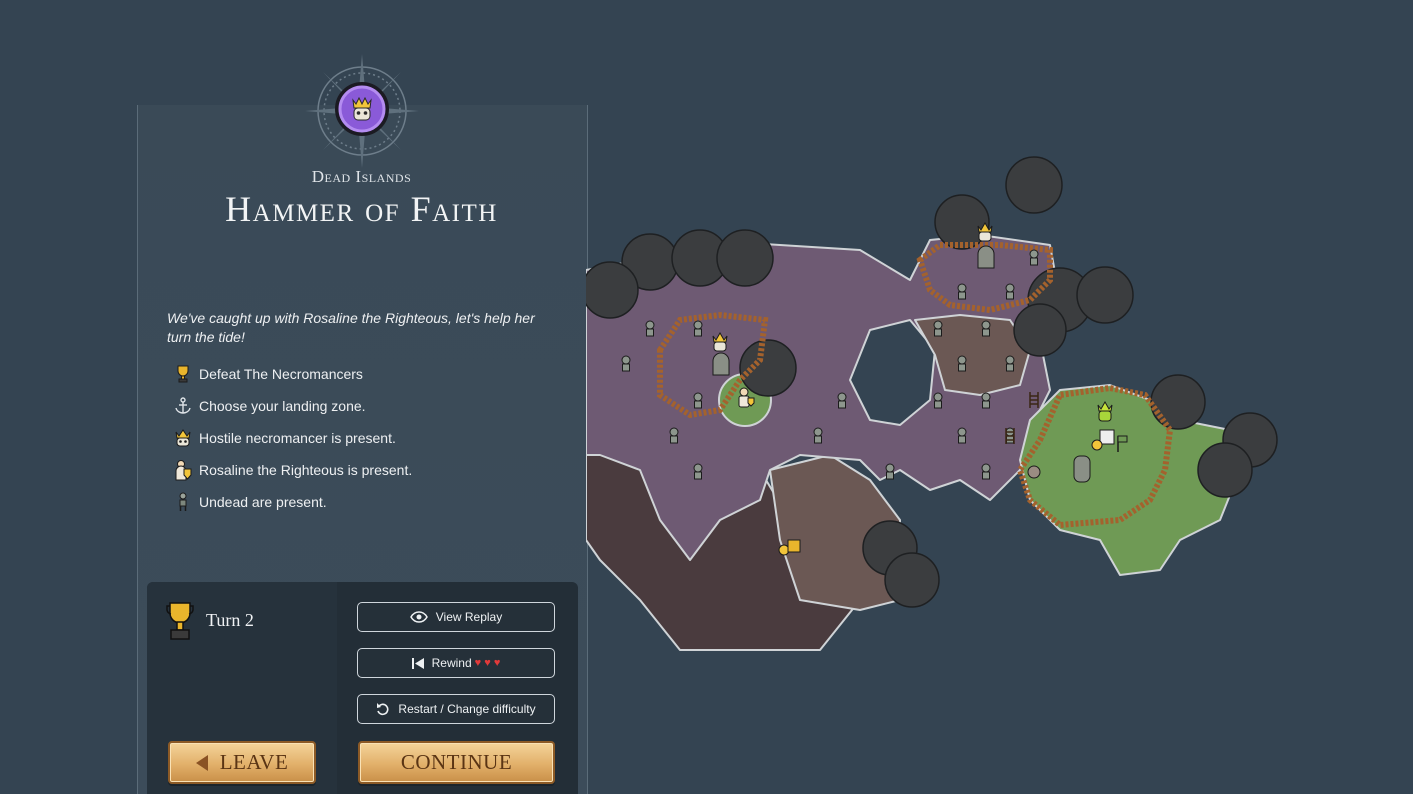 Image resolution: width=1413 pixels, height=794 pixels. Describe the element at coordinates (183, 406) in the screenshot. I see `anchor-icon` at that location.